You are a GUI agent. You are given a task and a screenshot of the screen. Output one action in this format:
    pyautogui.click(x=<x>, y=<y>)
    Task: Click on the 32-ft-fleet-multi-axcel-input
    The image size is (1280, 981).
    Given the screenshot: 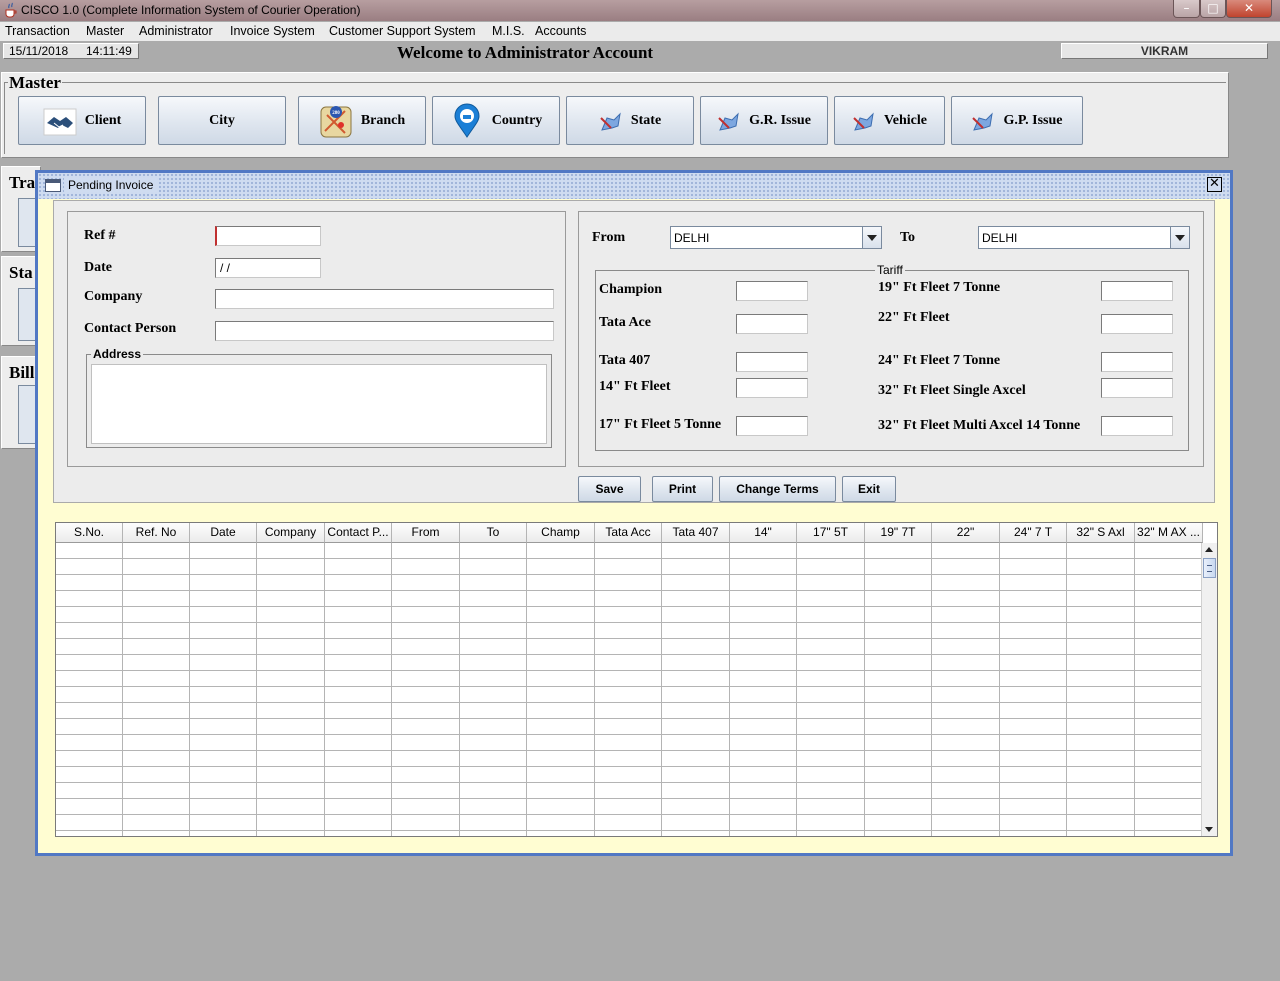 What is the action you would take?
    pyautogui.click(x=1137, y=426)
    